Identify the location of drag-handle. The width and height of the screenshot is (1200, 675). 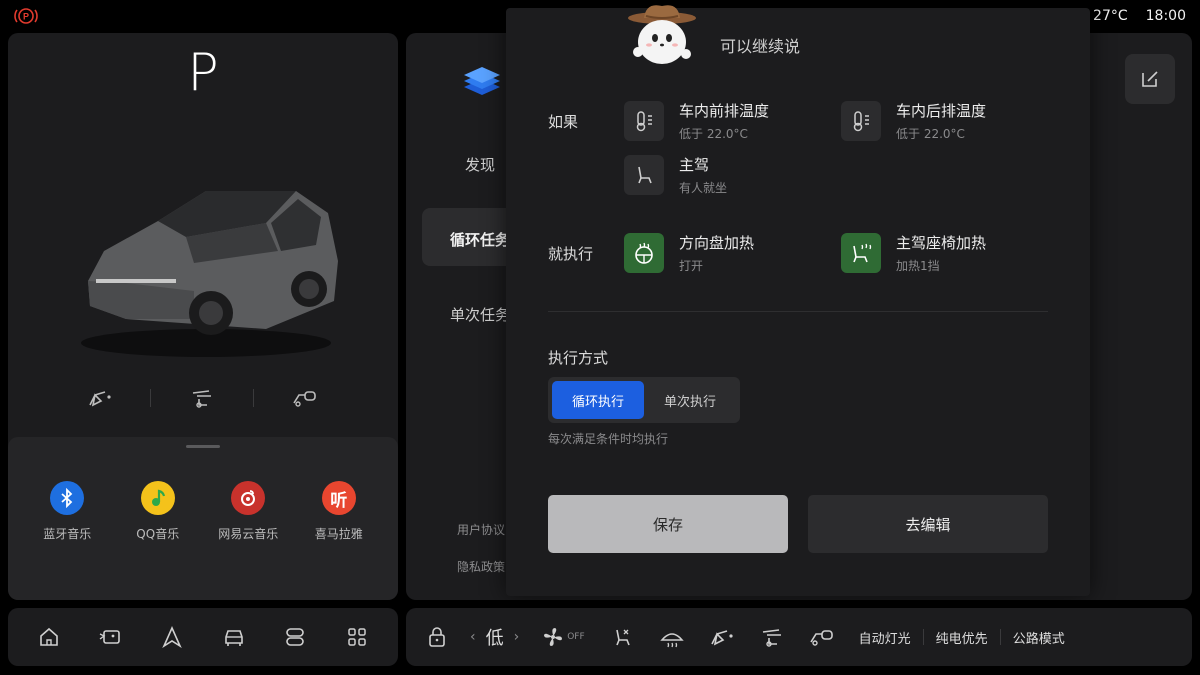
(203, 446).